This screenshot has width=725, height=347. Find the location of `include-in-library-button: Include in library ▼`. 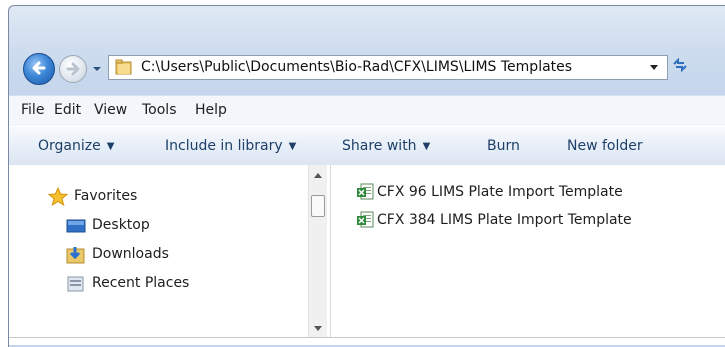

include-in-library-button: Include in library ▼ is located at coordinates (230, 146).